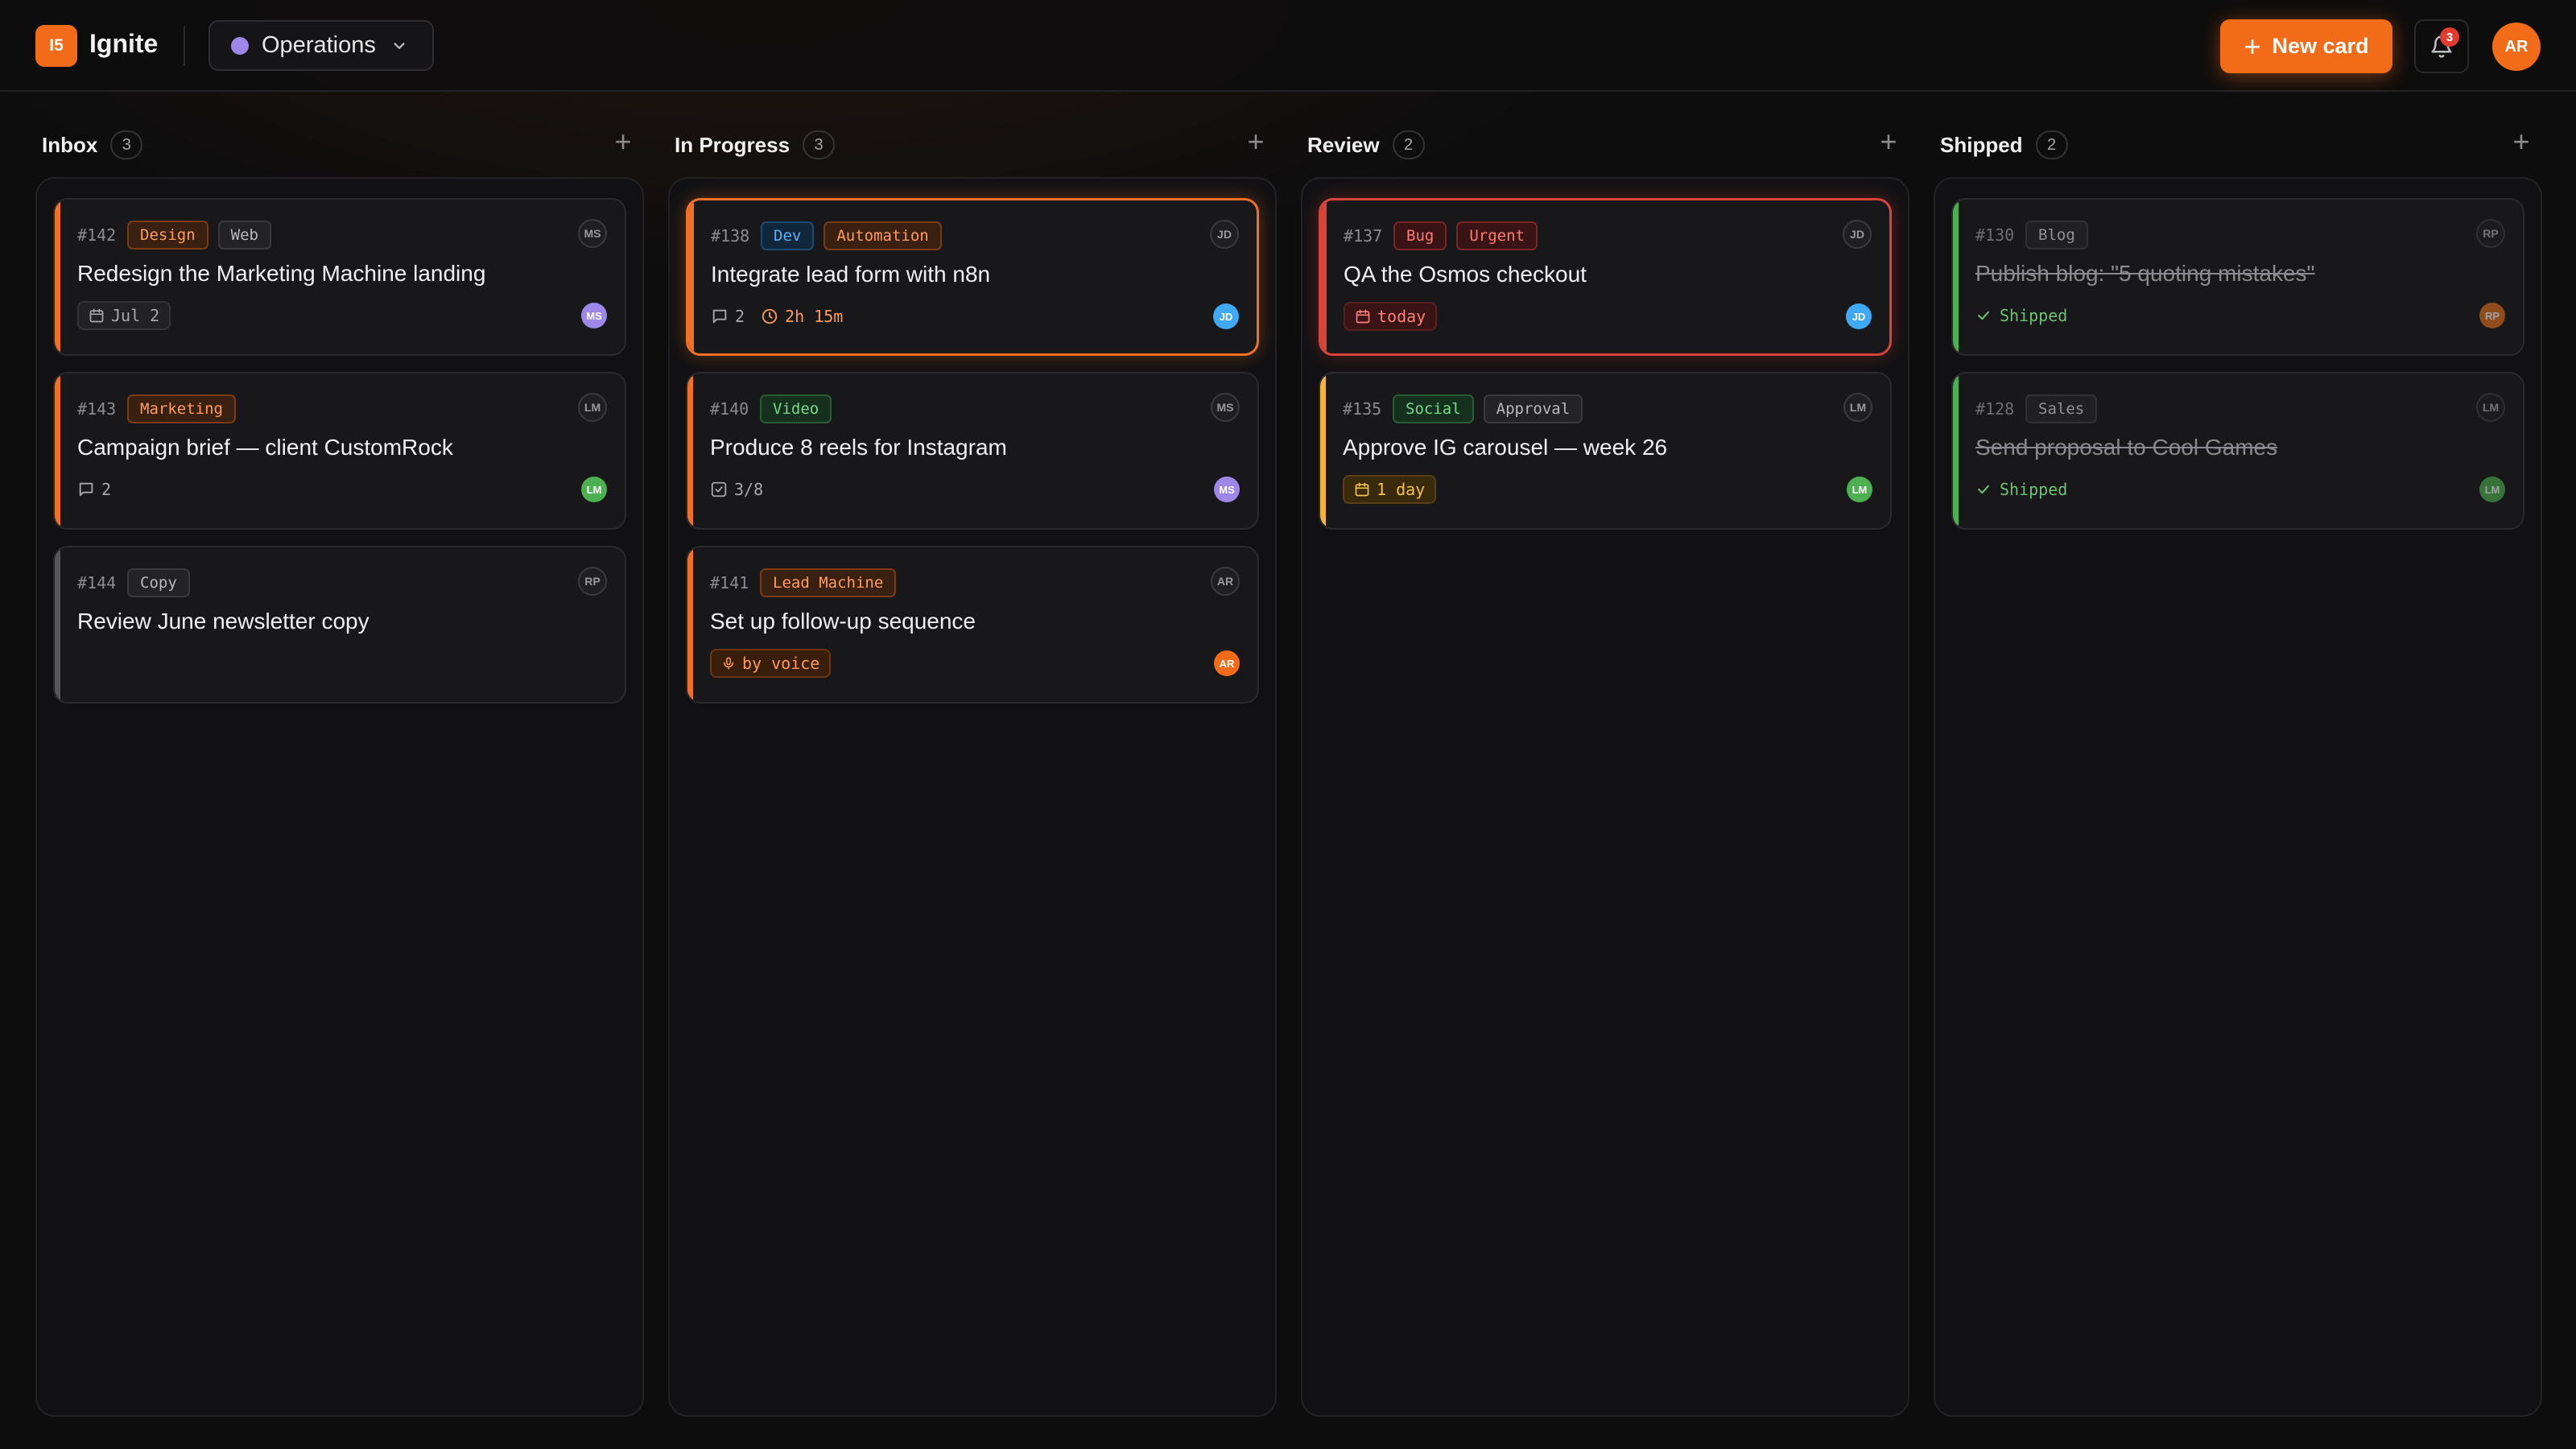 The height and width of the screenshot is (1449, 2576). I want to click on checklist-icon, so click(722, 489).